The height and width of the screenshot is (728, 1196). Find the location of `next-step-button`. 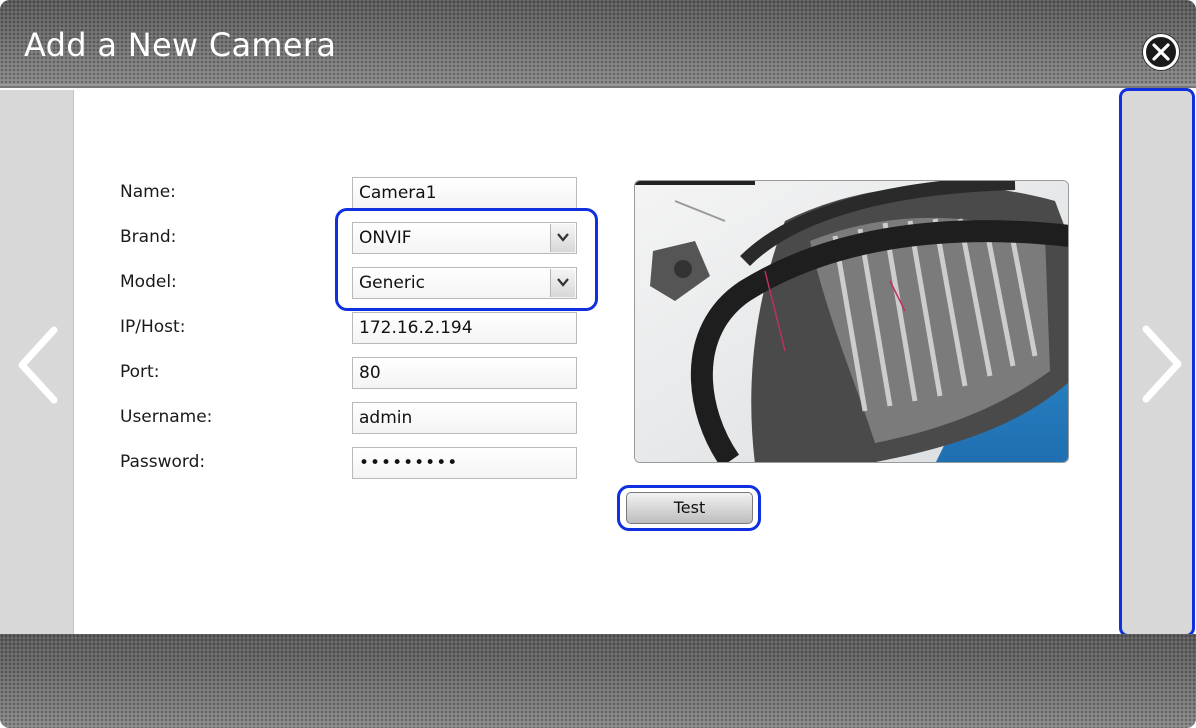

next-step-button is located at coordinates (1157, 362).